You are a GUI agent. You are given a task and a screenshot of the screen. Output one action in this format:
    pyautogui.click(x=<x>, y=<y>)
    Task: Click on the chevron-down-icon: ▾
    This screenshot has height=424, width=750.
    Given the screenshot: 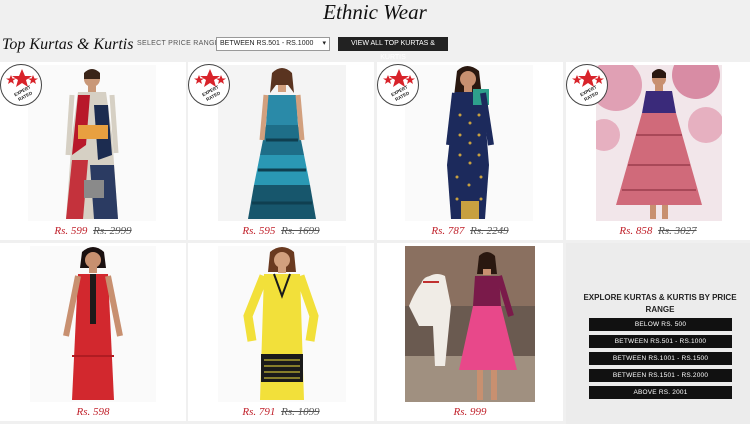 What is the action you would take?
    pyautogui.click(x=324, y=43)
    